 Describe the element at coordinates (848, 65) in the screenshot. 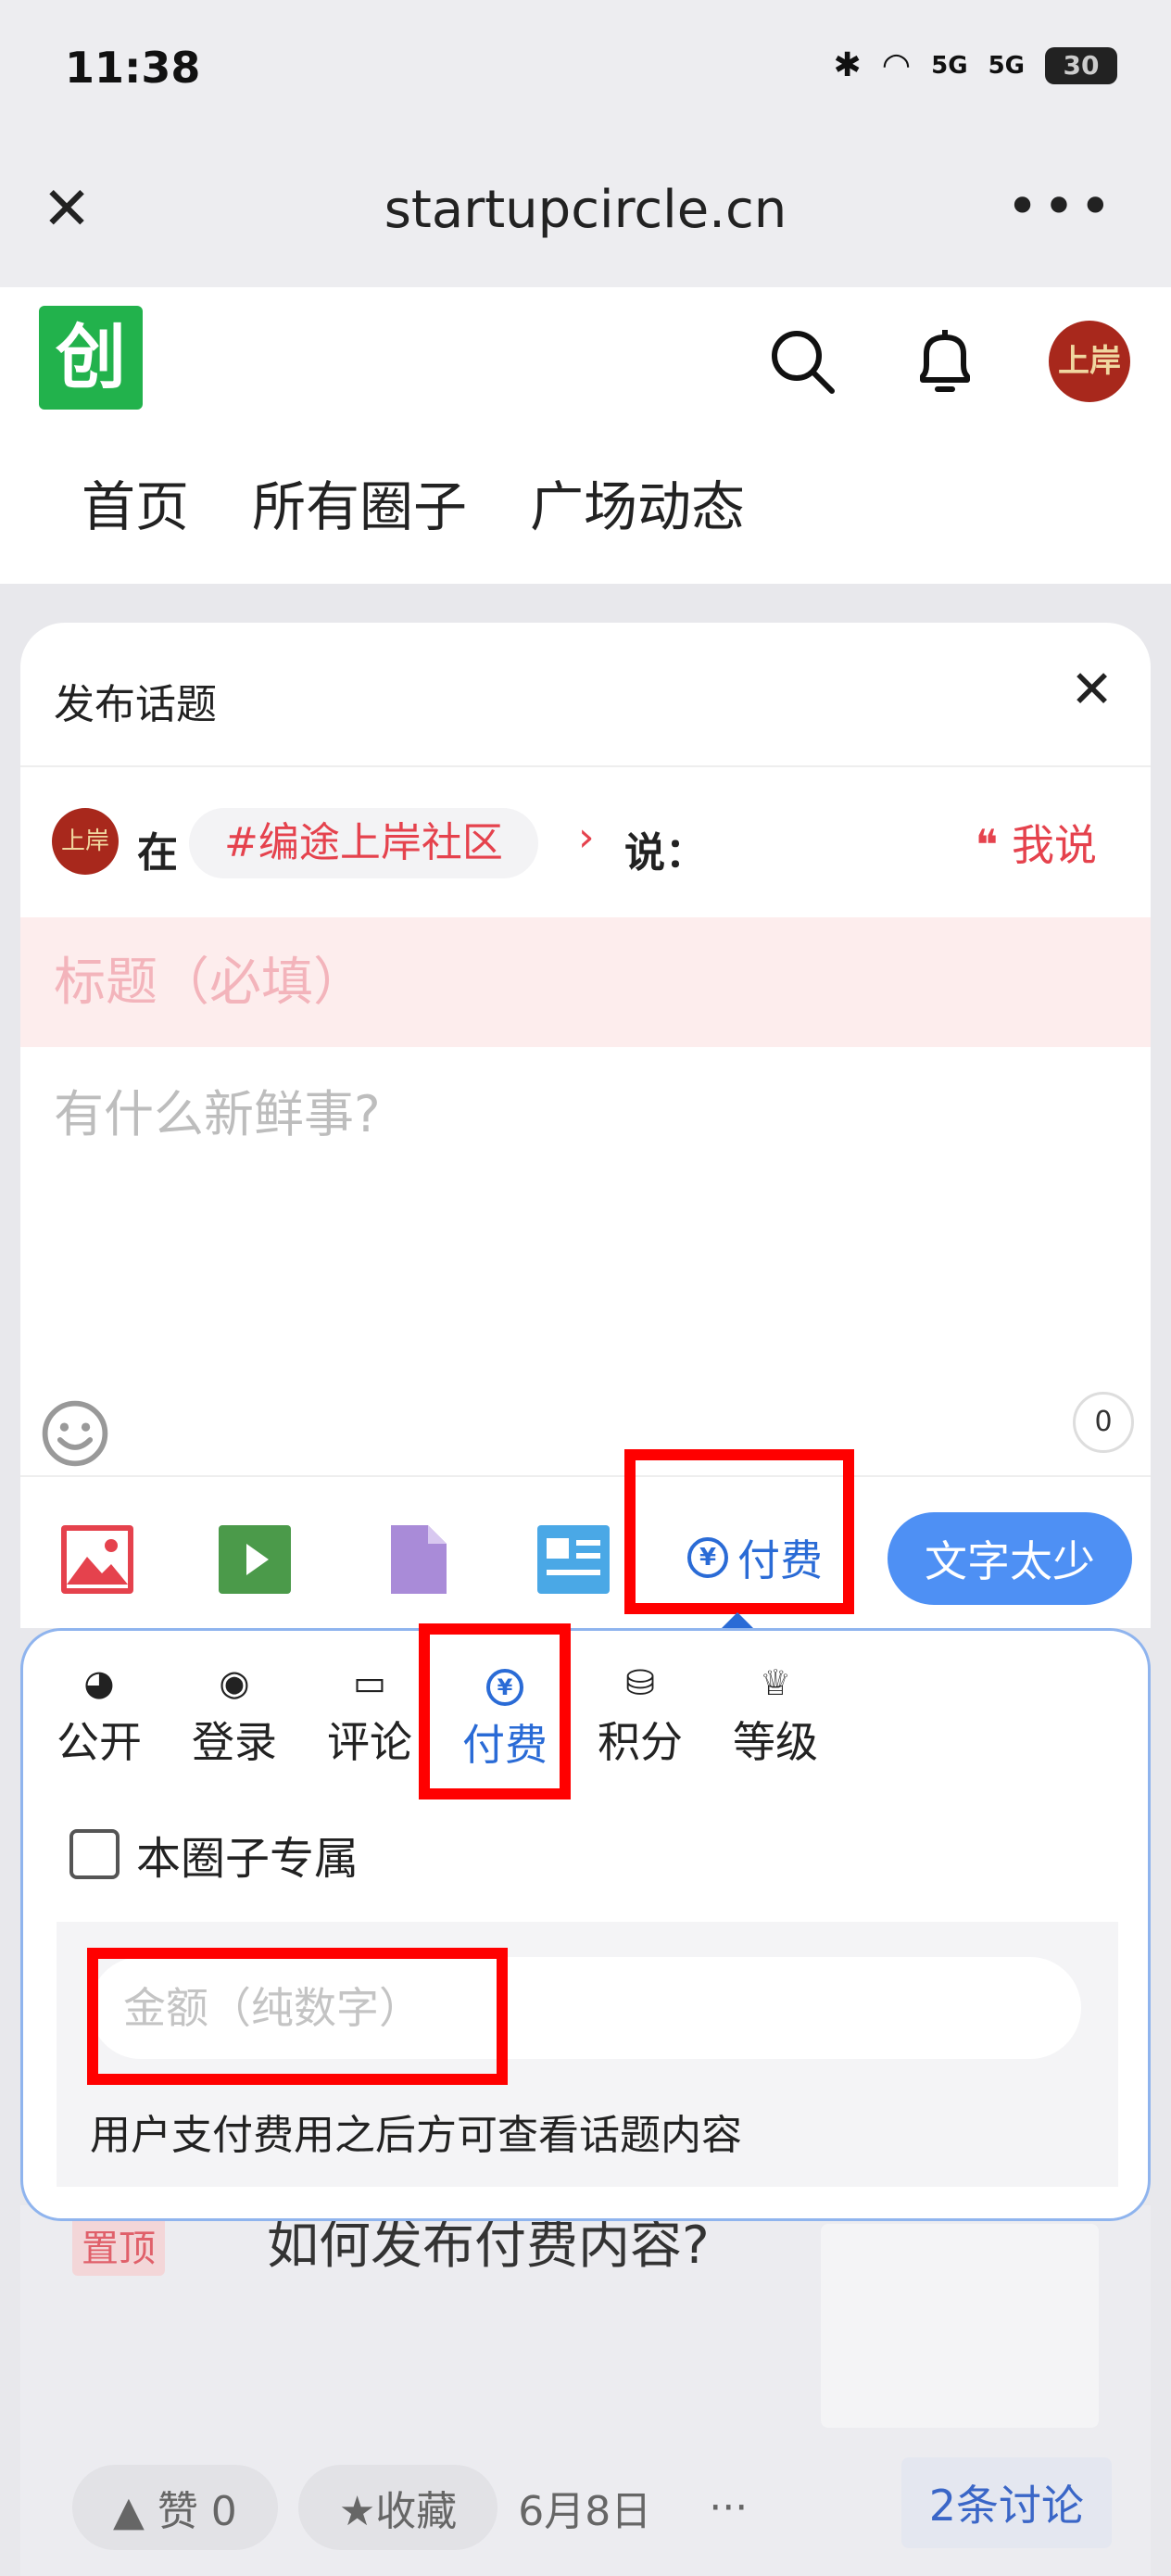

I see `bluetooth-icon: ✱` at that location.